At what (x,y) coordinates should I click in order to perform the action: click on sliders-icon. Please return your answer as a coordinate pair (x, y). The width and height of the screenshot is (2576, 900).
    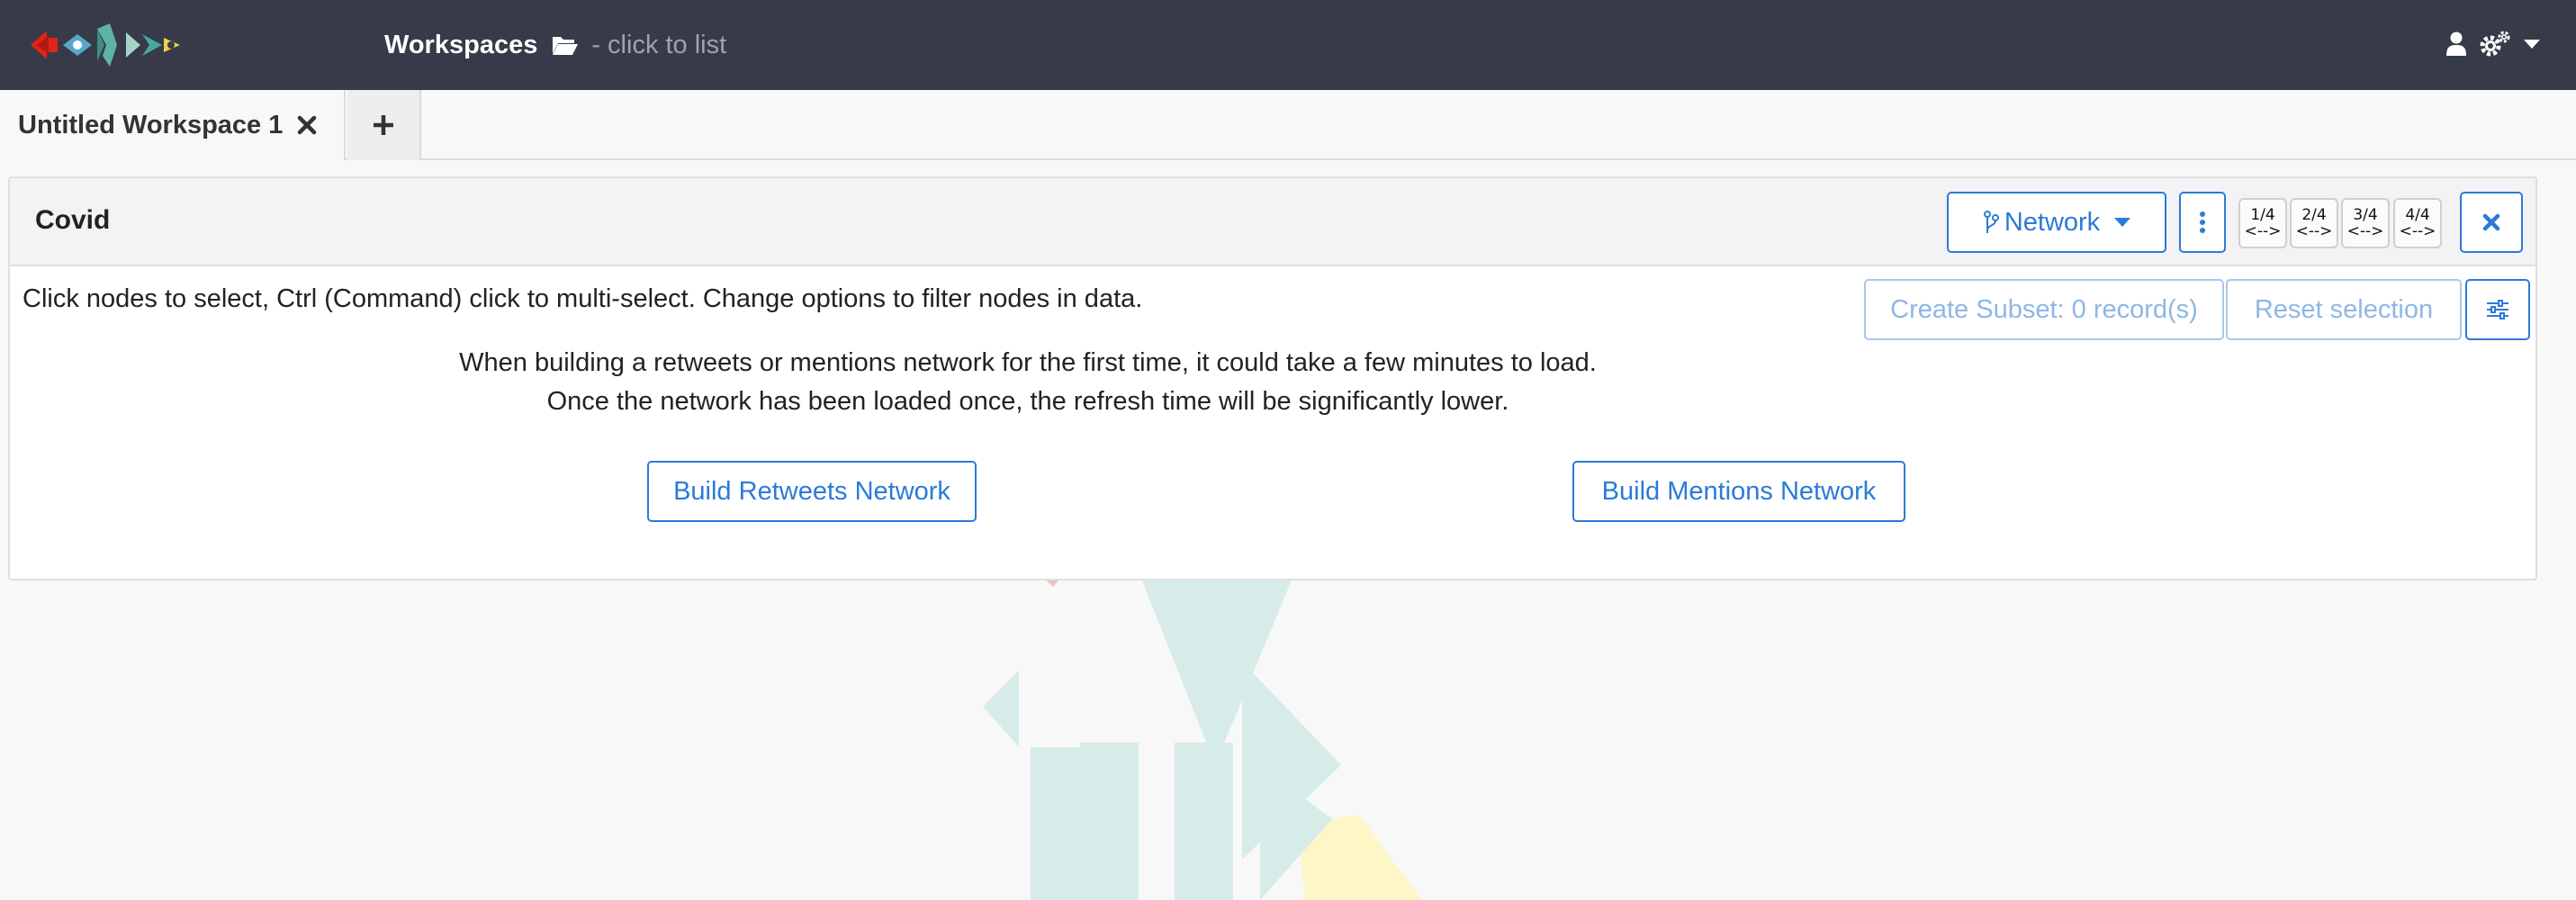
    Looking at the image, I should click on (2497, 310).